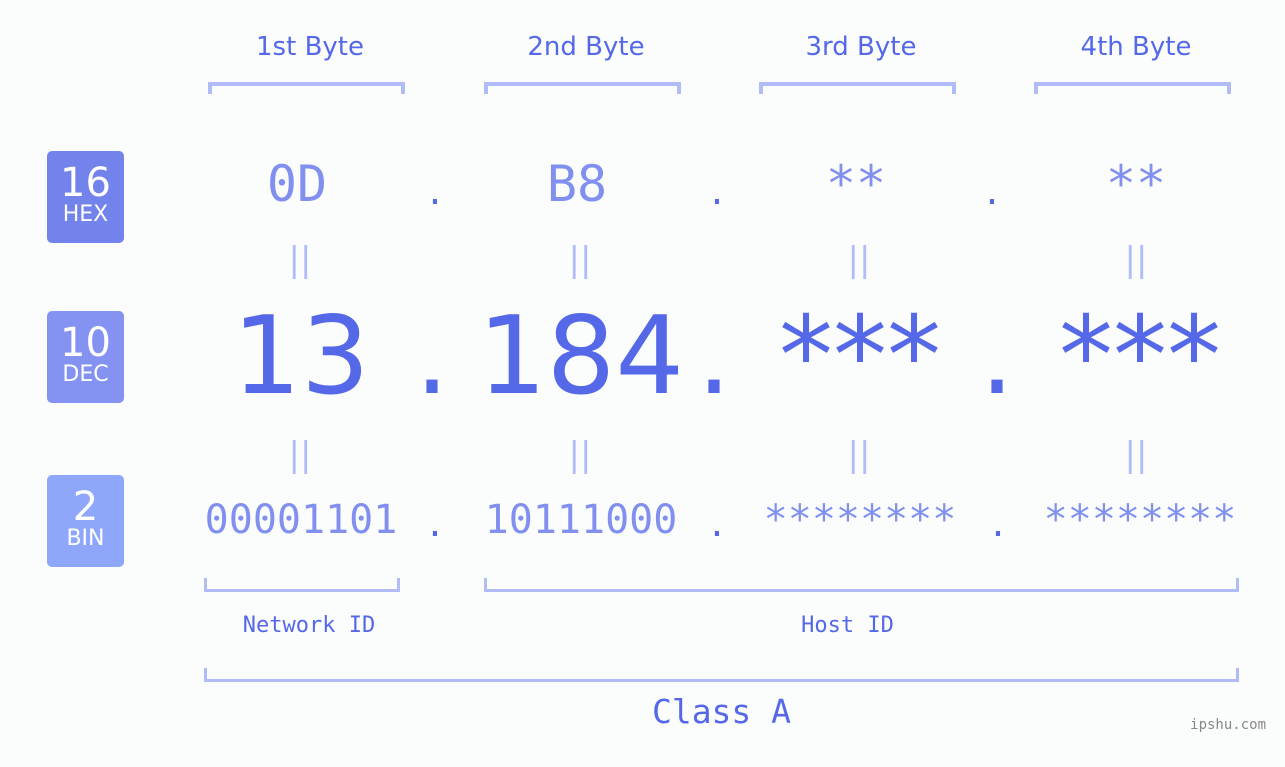 The width and height of the screenshot is (1285, 767). Describe the element at coordinates (847, 625) in the screenshot. I see `host-id-label: Host ID` at that location.